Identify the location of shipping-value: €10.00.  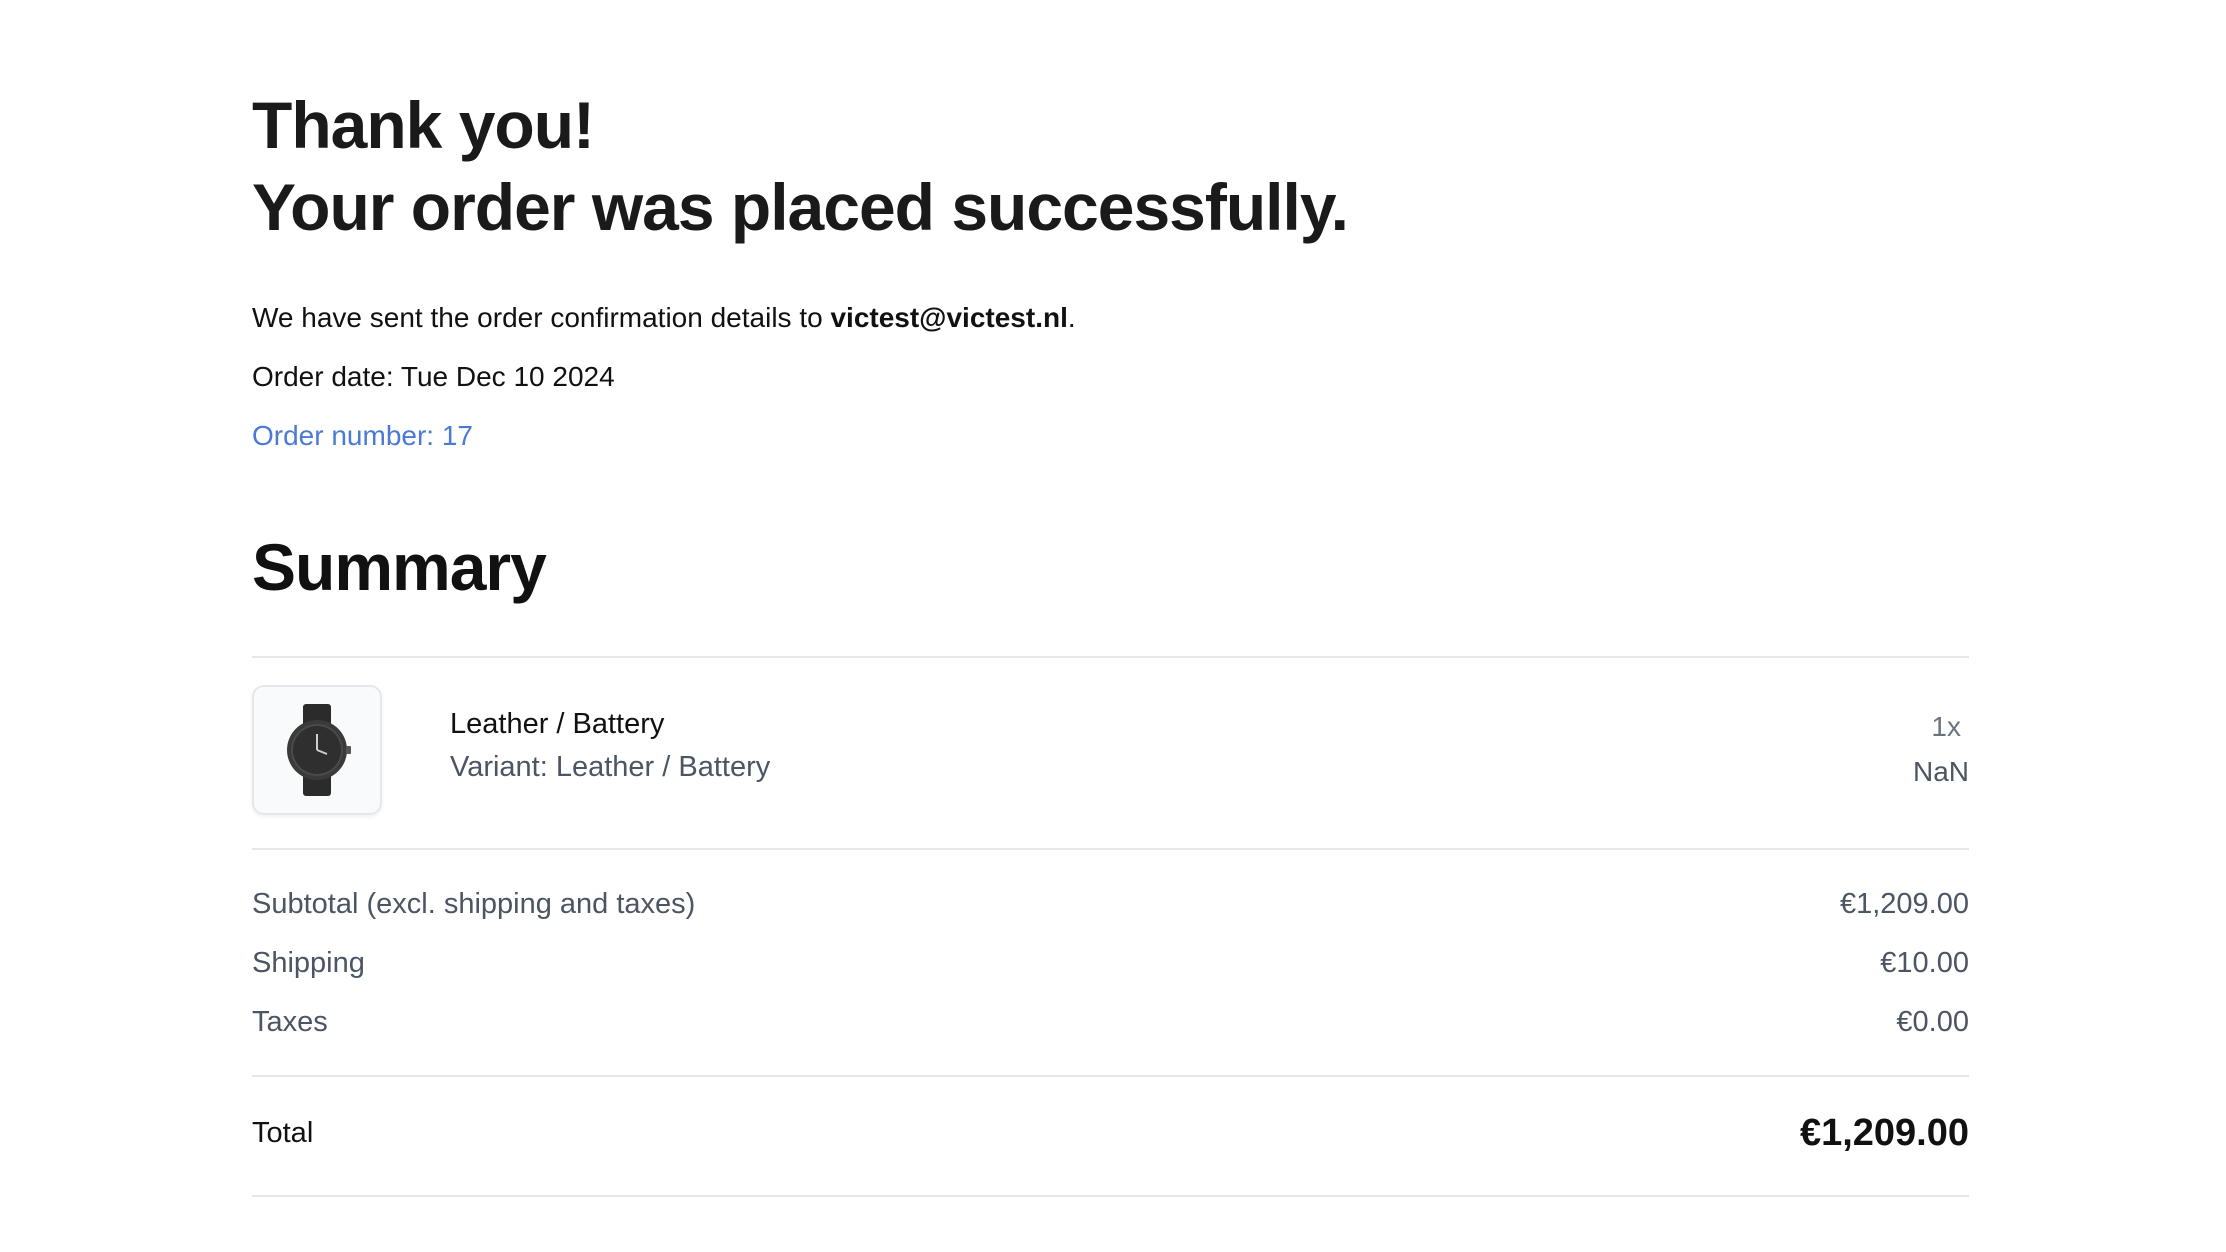
(1924, 963).